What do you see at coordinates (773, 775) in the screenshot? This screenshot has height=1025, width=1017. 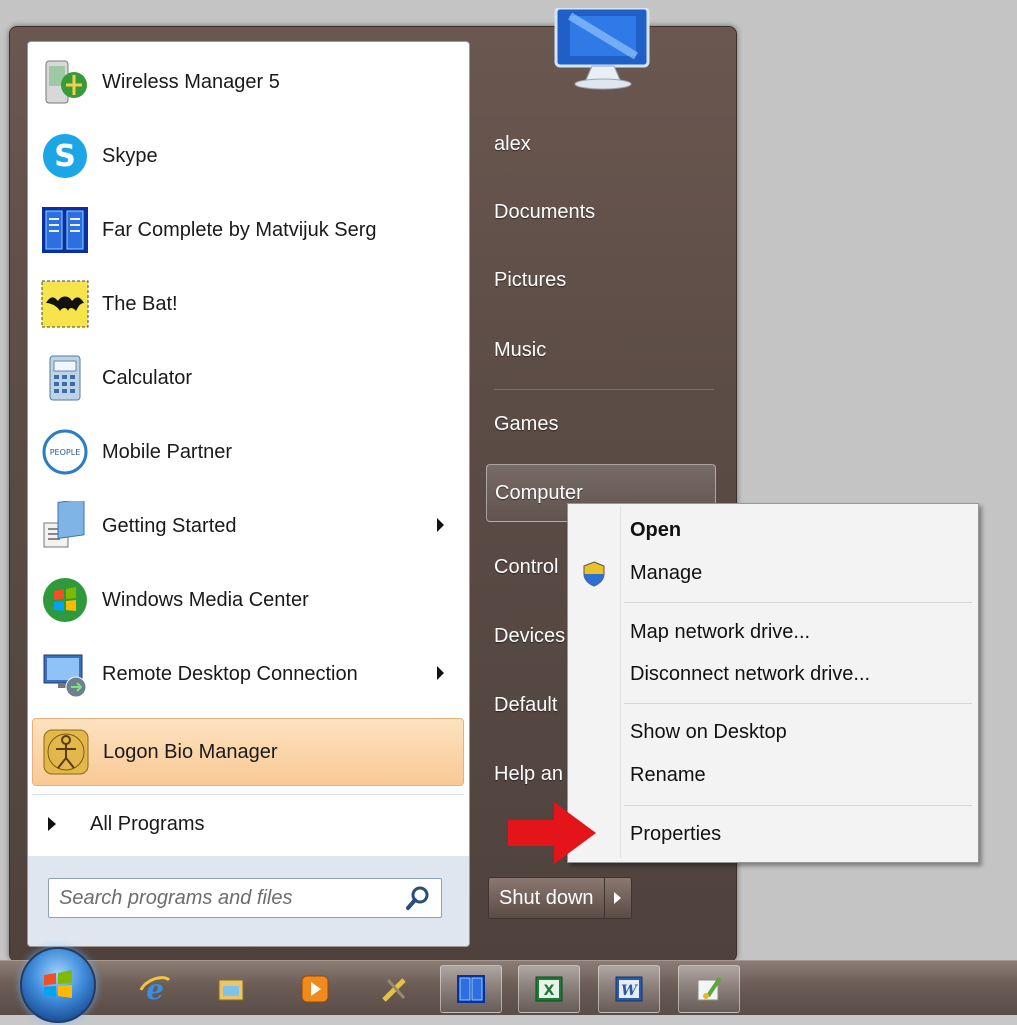 I see `menu-item-rename: Rename` at bounding box center [773, 775].